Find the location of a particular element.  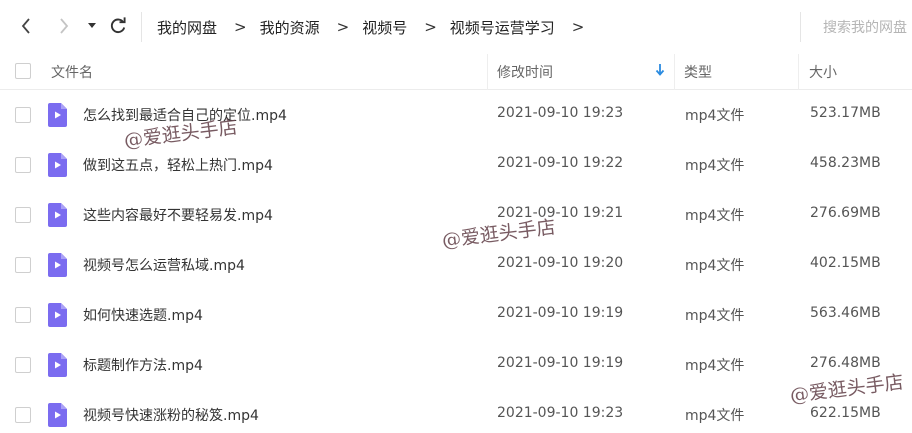

file-modified-time: 2021-09-10 19:22 is located at coordinates (560, 163).